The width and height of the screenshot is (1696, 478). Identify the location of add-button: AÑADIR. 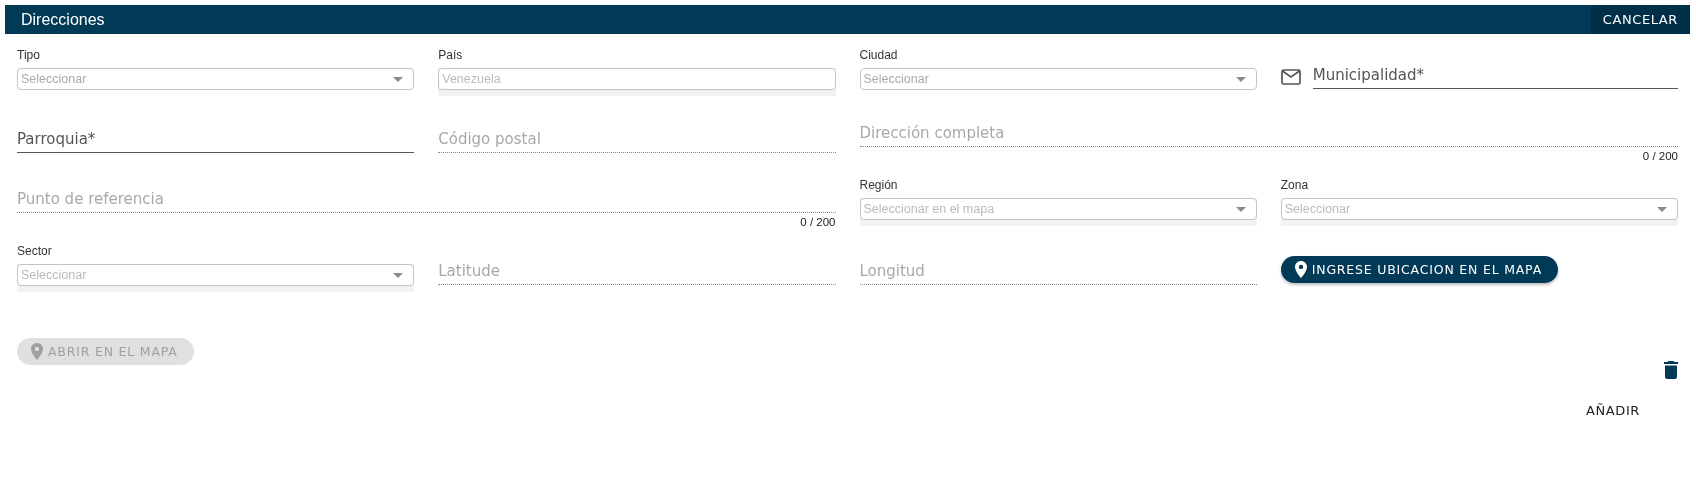
(1613, 410).